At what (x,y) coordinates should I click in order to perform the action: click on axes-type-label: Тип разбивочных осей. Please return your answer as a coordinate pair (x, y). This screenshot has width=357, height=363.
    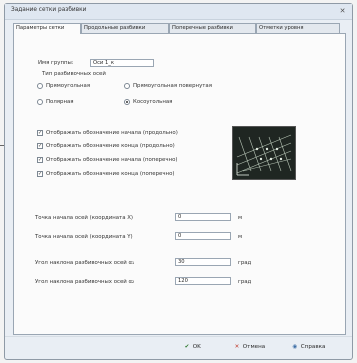
    Looking at the image, I should click on (74, 74).